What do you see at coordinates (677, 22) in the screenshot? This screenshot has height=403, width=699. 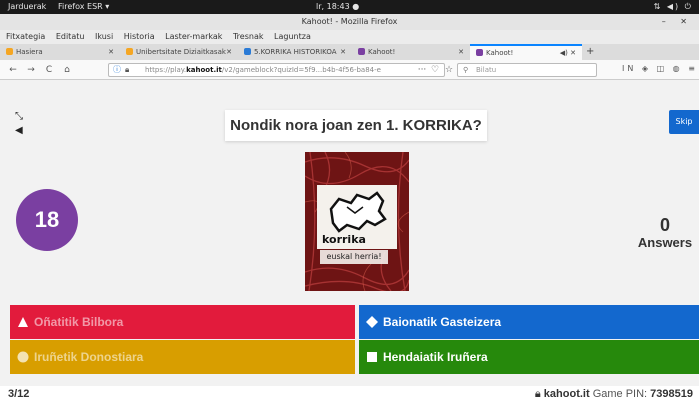 I see `window-controls: – ✕` at bounding box center [677, 22].